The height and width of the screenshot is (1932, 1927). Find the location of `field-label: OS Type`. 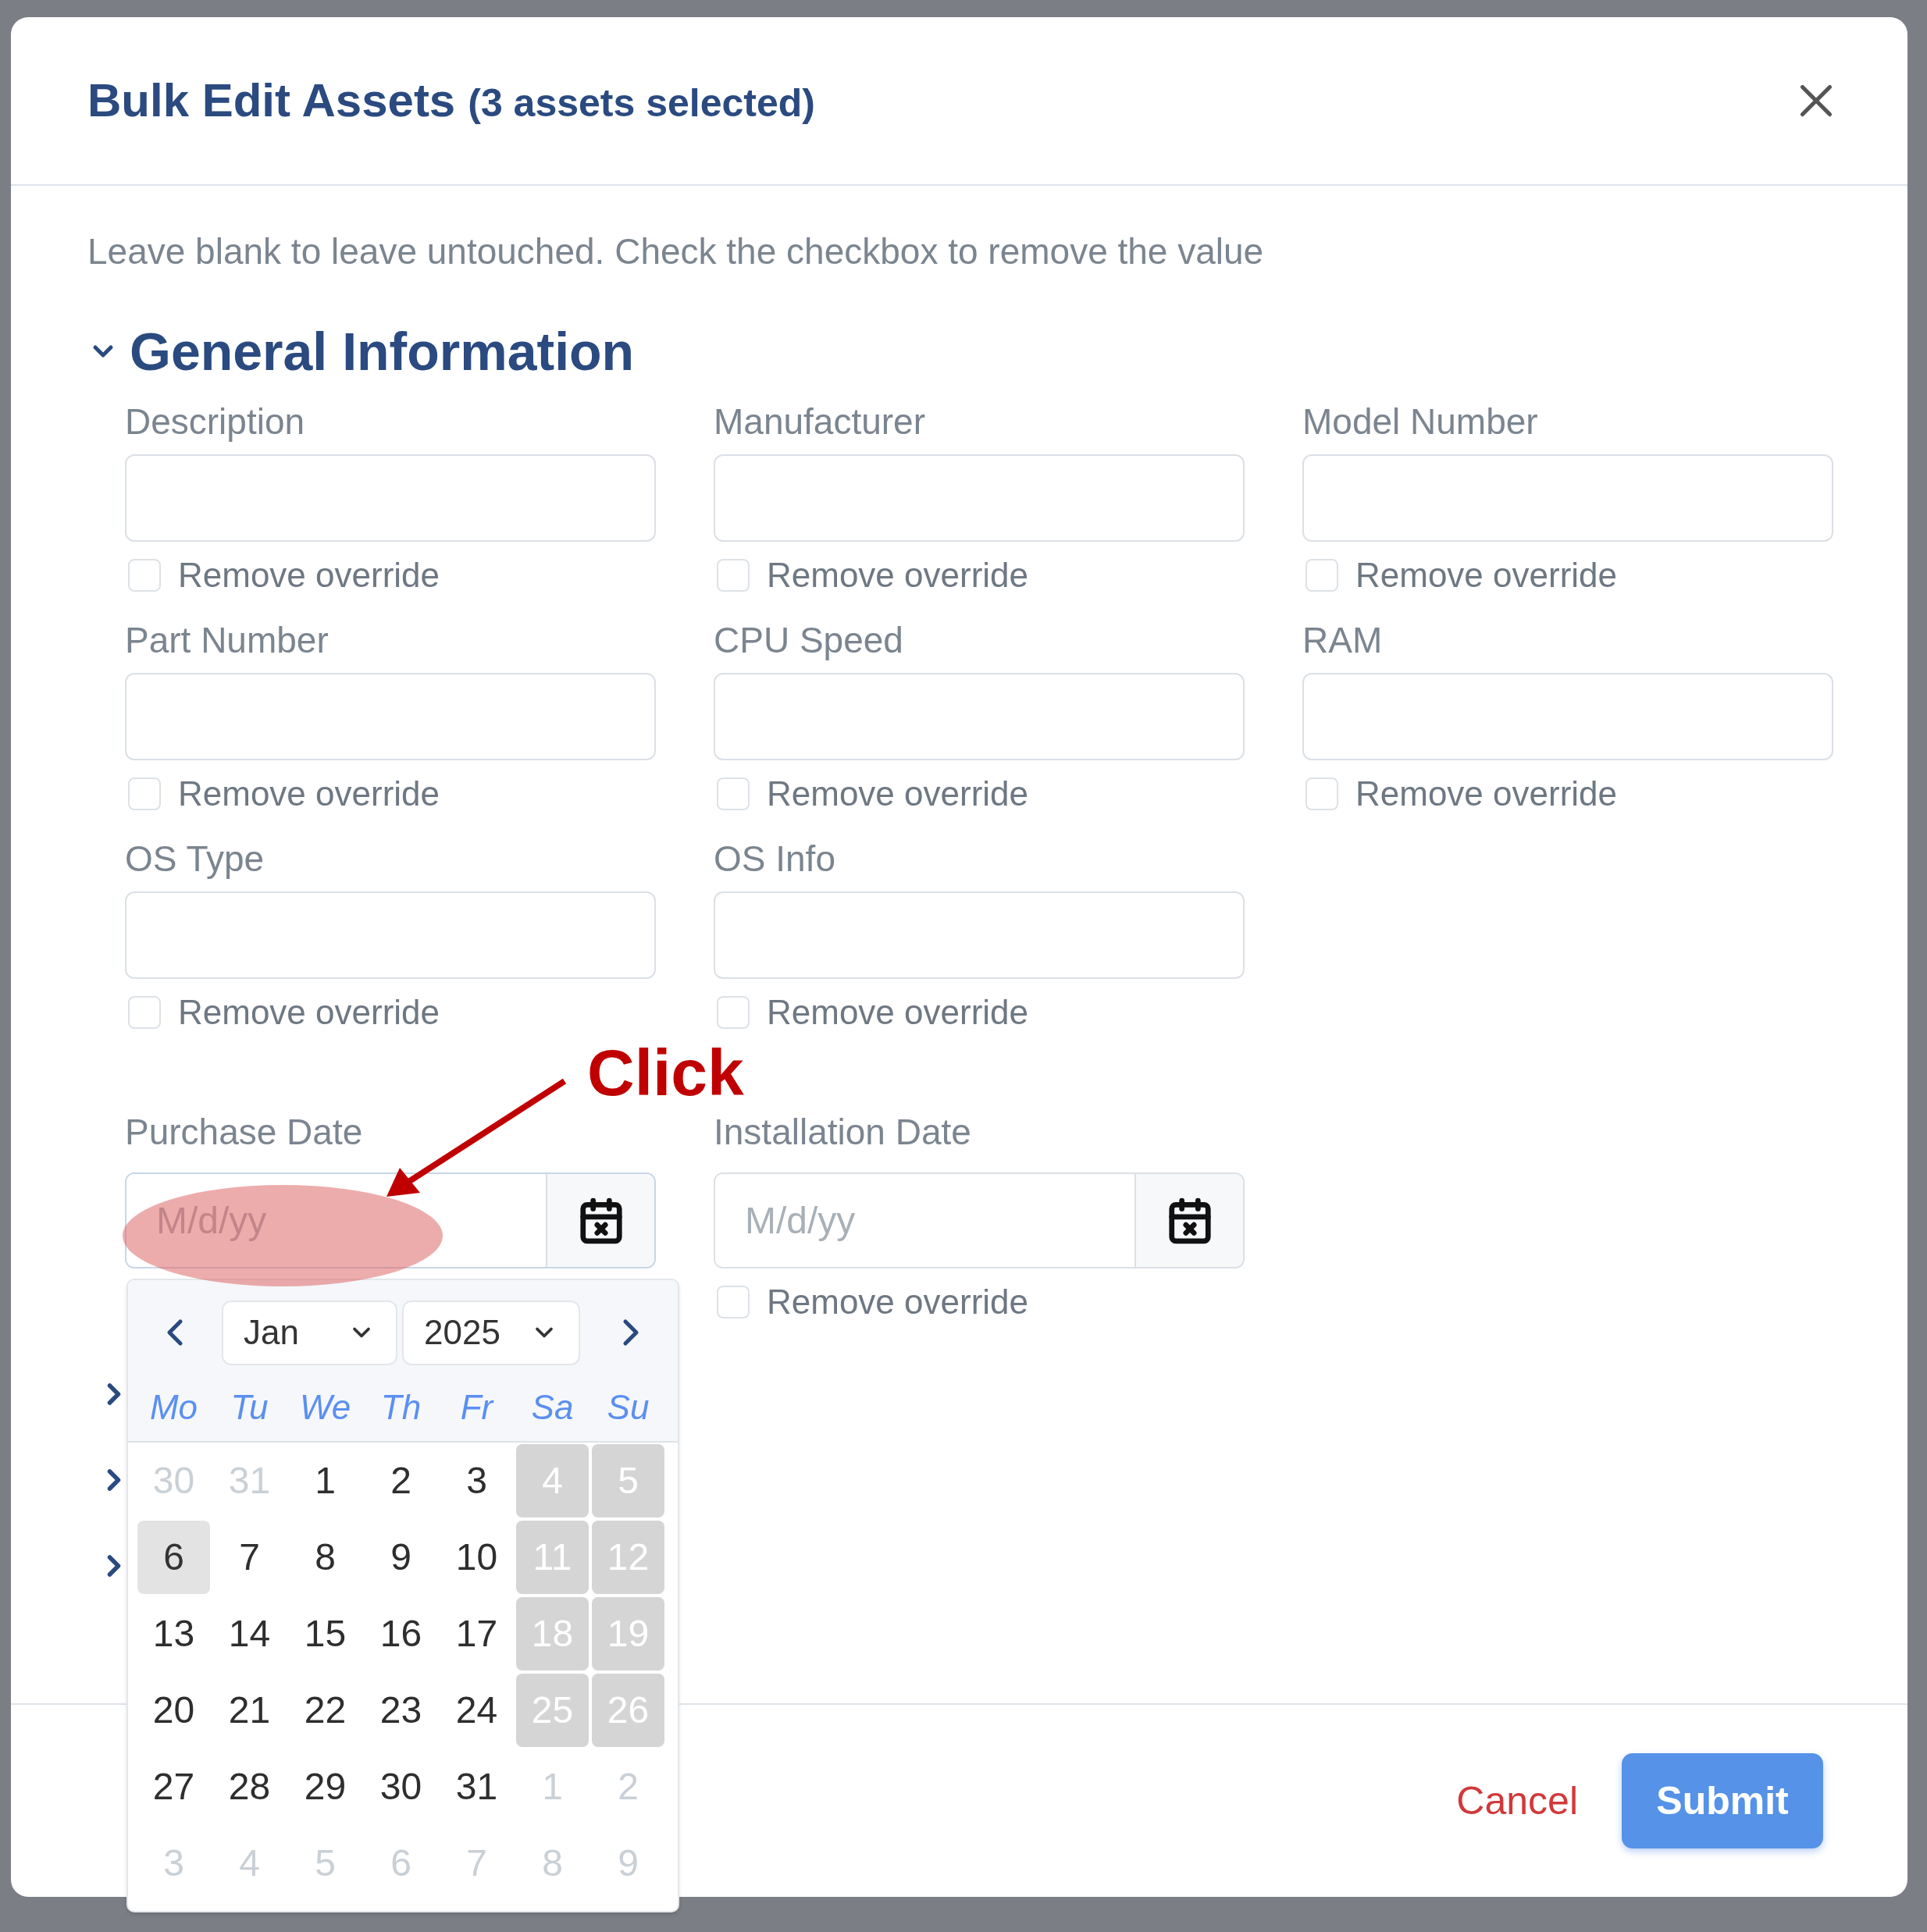

field-label: OS Type is located at coordinates (195, 859).